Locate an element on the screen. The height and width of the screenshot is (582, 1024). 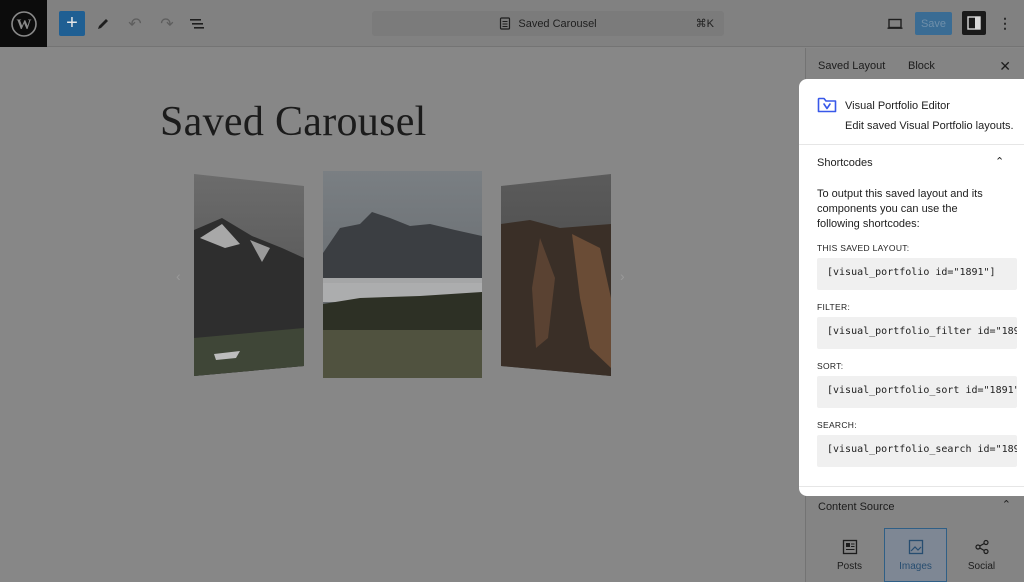
svg-text: W is located at coordinates (23, 25).